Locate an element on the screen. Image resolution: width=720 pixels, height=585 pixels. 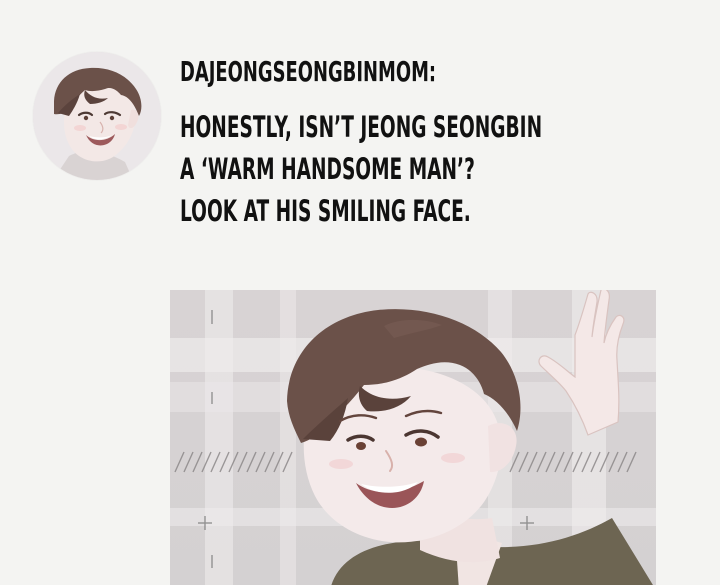
avatar is located at coordinates (97, 116).